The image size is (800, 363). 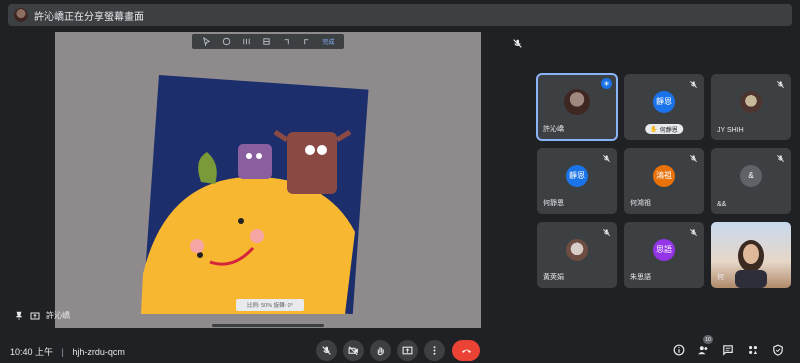 What do you see at coordinates (553, 203) in the screenshot?
I see `participant-name: 何靜恩` at bounding box center [553, 203].